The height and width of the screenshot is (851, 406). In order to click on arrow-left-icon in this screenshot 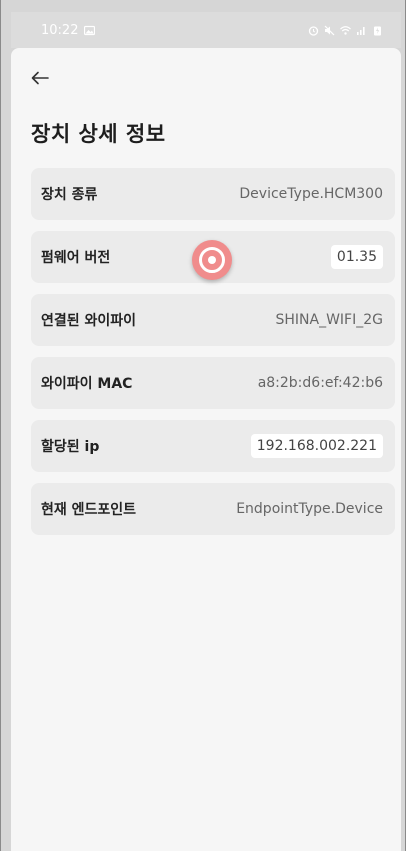, I will do `click(40, 79)`.